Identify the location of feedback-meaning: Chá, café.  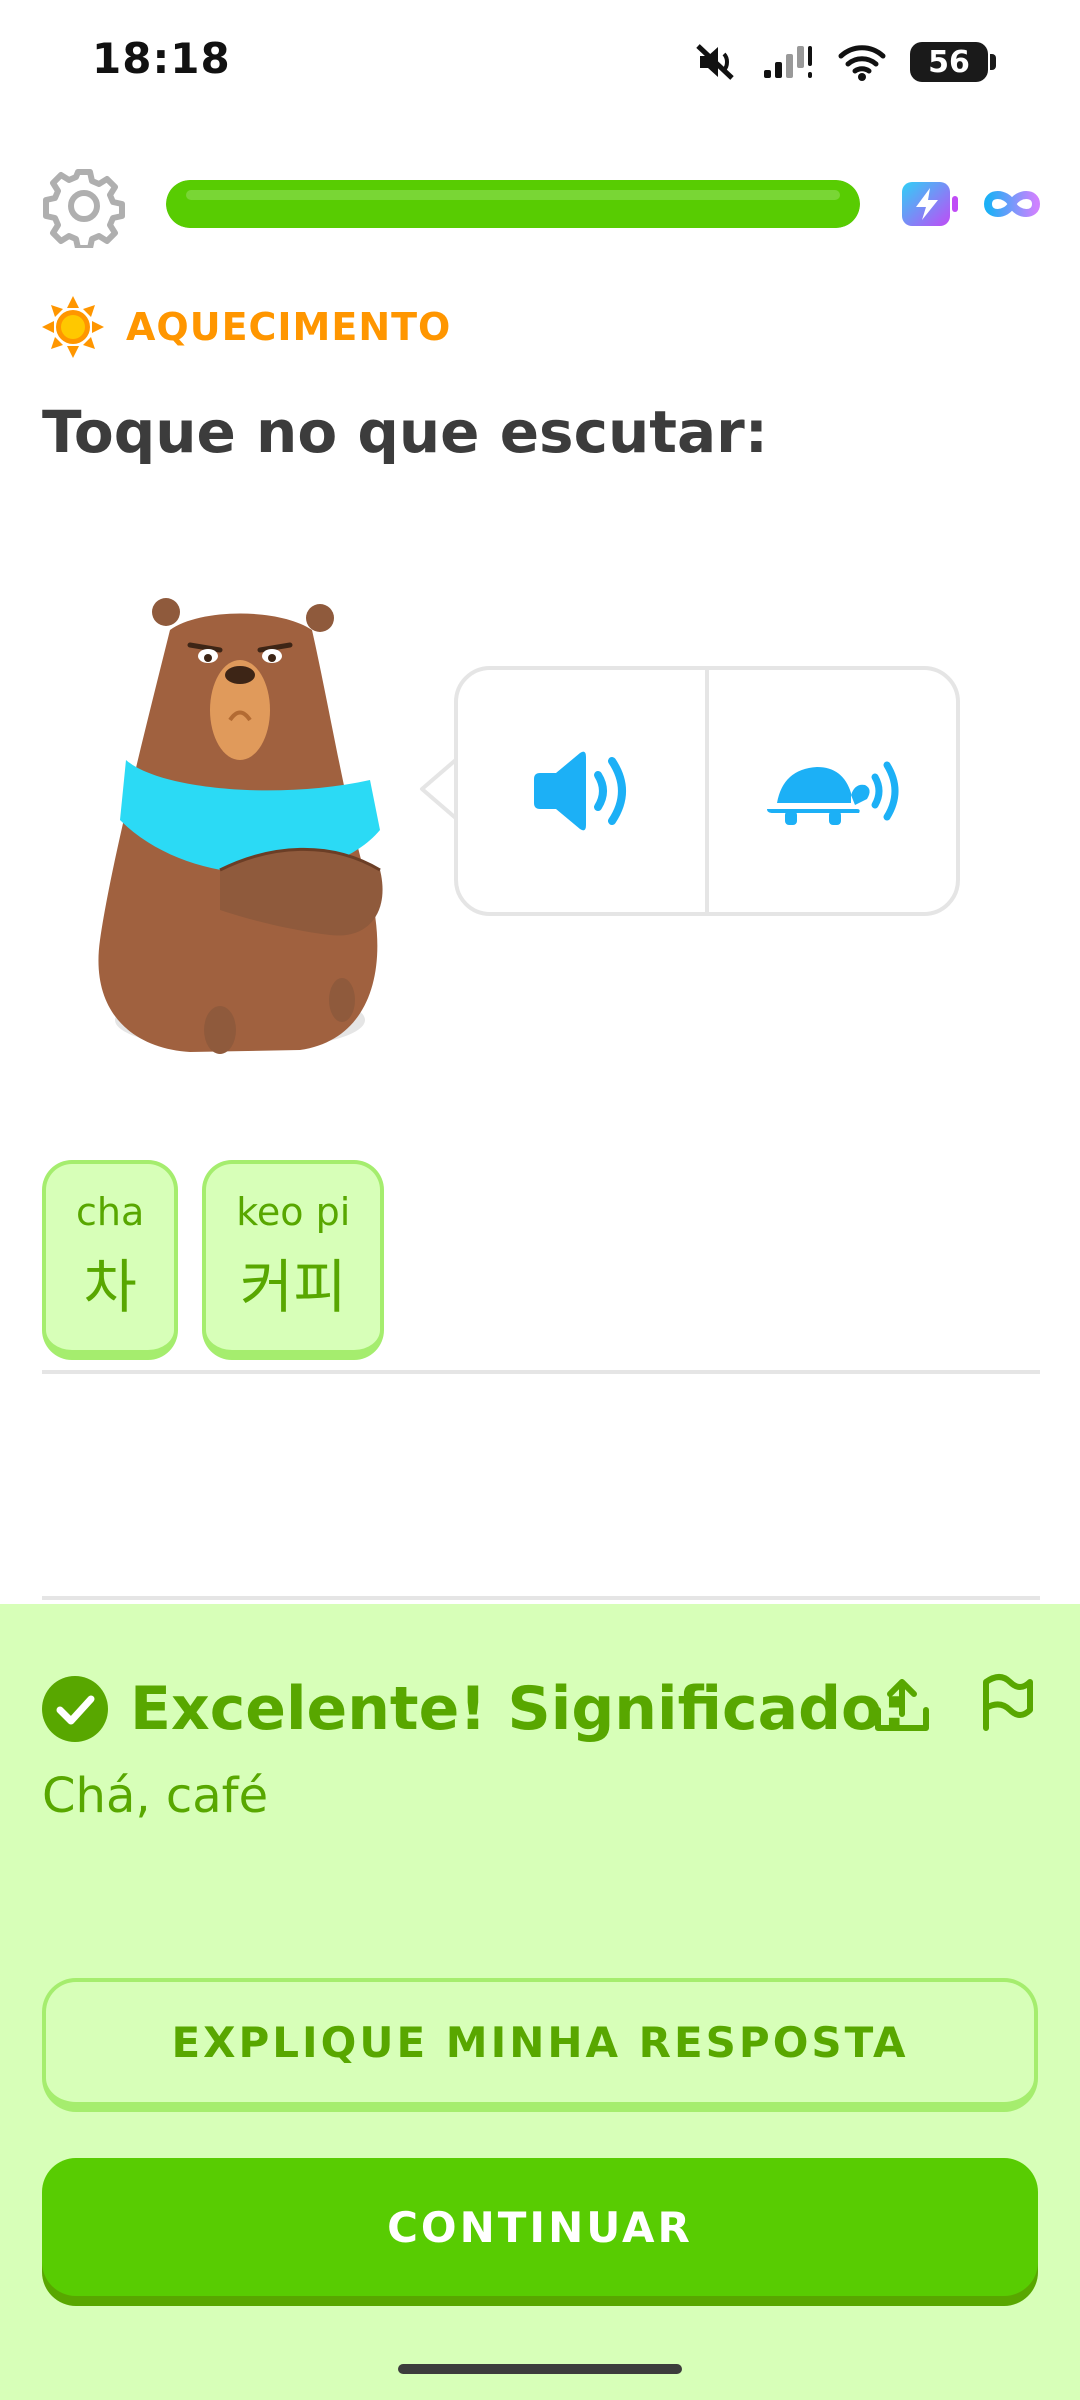
(155, 1796).